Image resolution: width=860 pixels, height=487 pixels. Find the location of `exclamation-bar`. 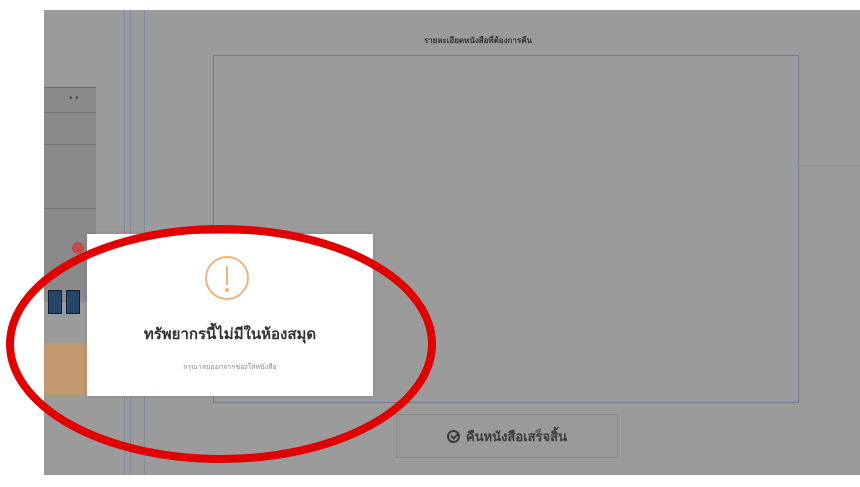

exclamation-bar is located at coordinates (227, 275).